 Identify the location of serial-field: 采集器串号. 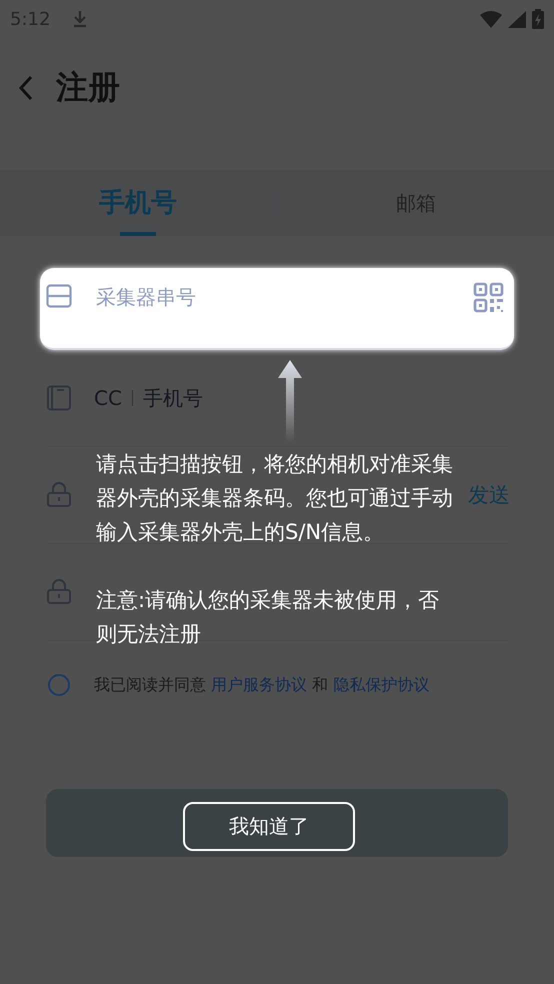
(277, 309).